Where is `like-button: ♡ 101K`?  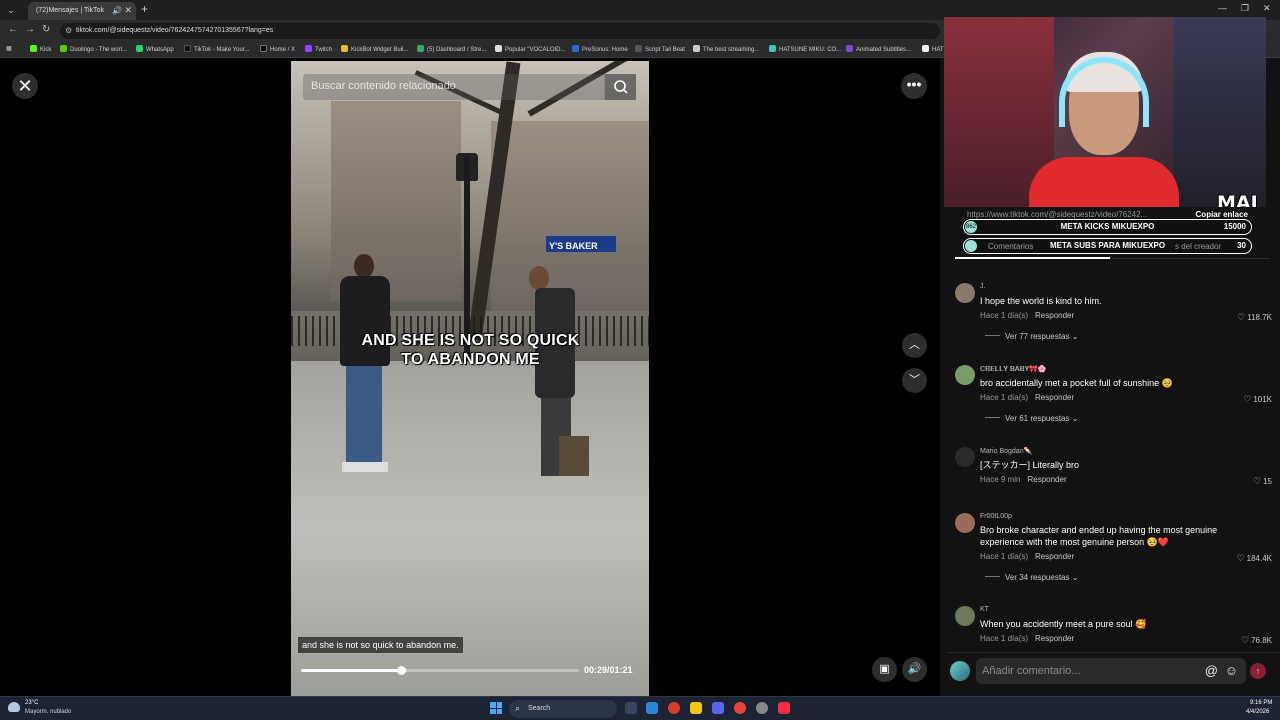
like-button: ♡ 101K is located at coordinates (1257, 399).